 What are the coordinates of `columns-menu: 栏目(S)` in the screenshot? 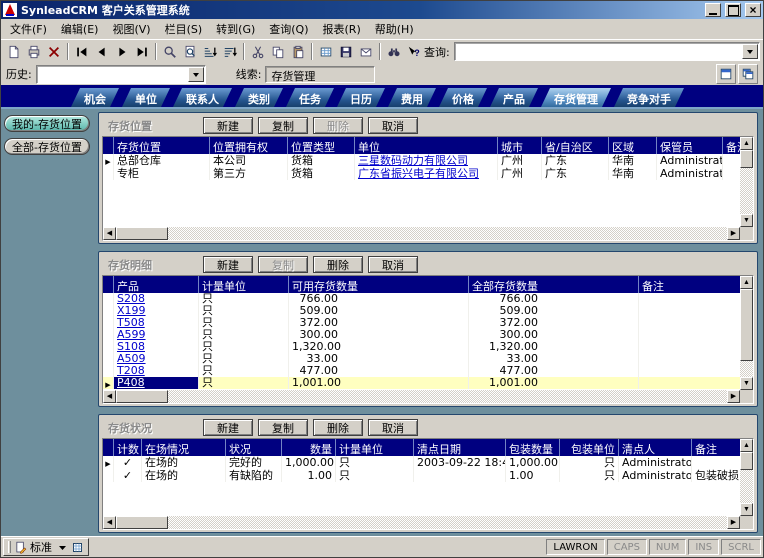 It's located at (184, 29).